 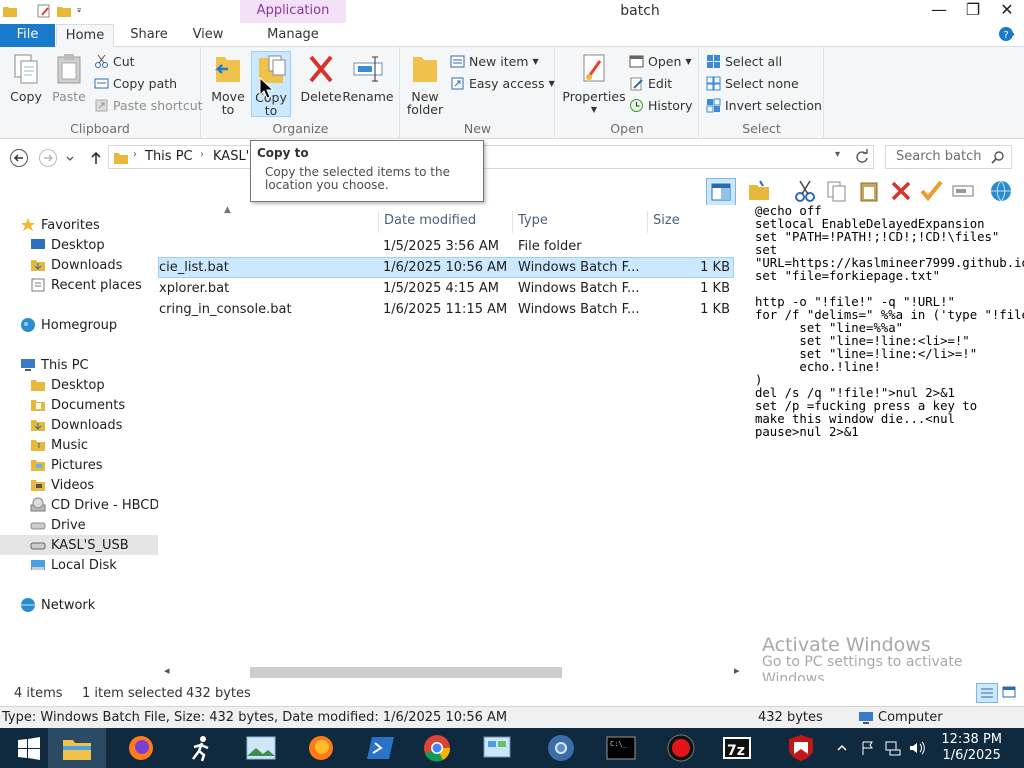 What do you see at coordinates (321, 77) in the screenshot?
I see `delete-button: Delete` at bounding box center [321, 77].